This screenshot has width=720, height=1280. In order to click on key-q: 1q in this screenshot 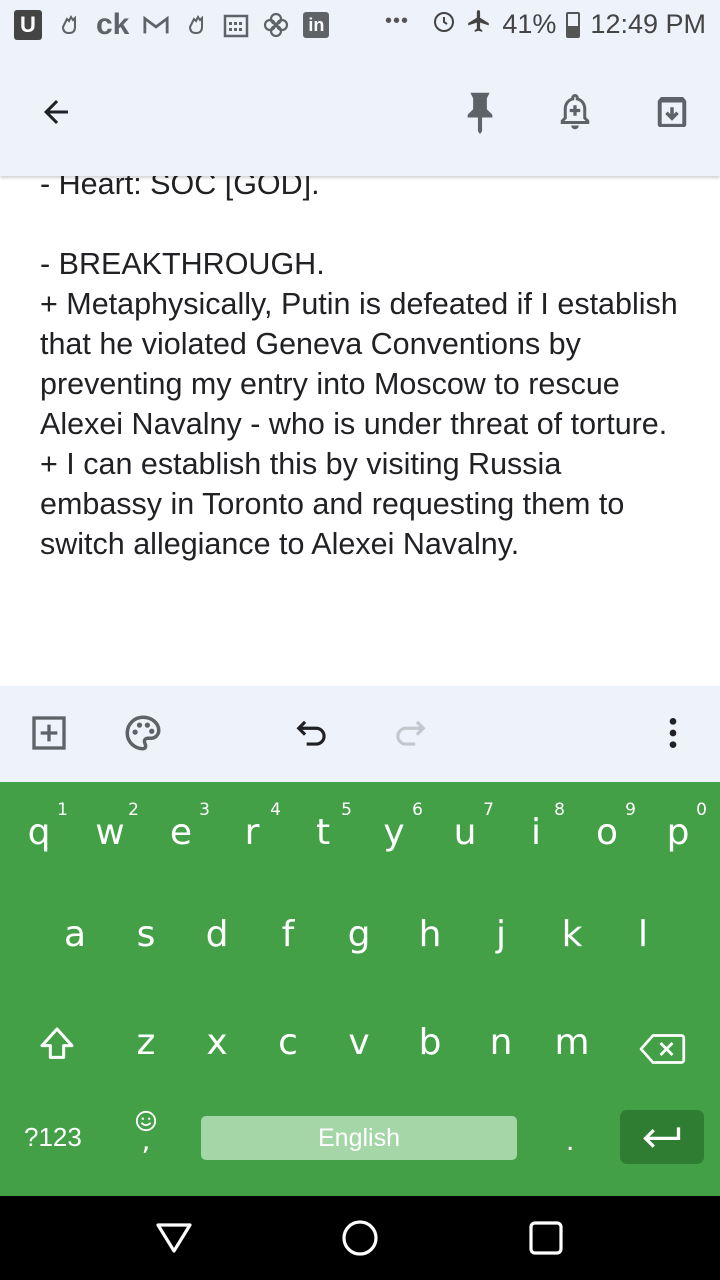, I will do `click(39, 832)`.